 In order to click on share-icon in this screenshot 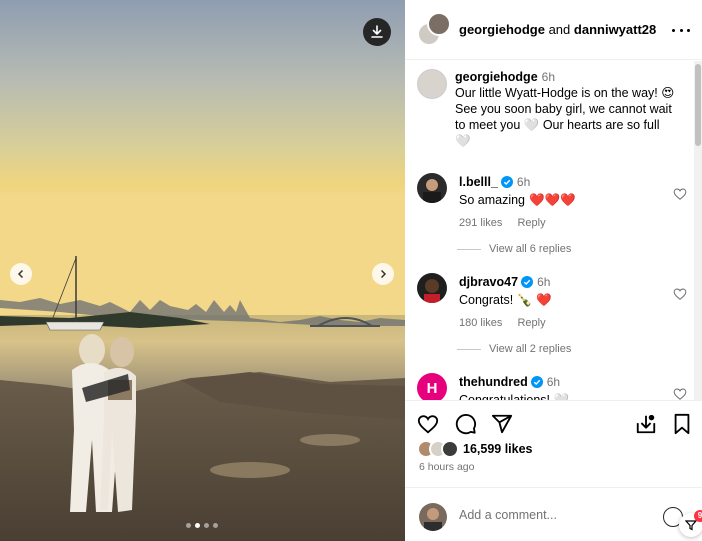, I will do `click(502, 424)`.